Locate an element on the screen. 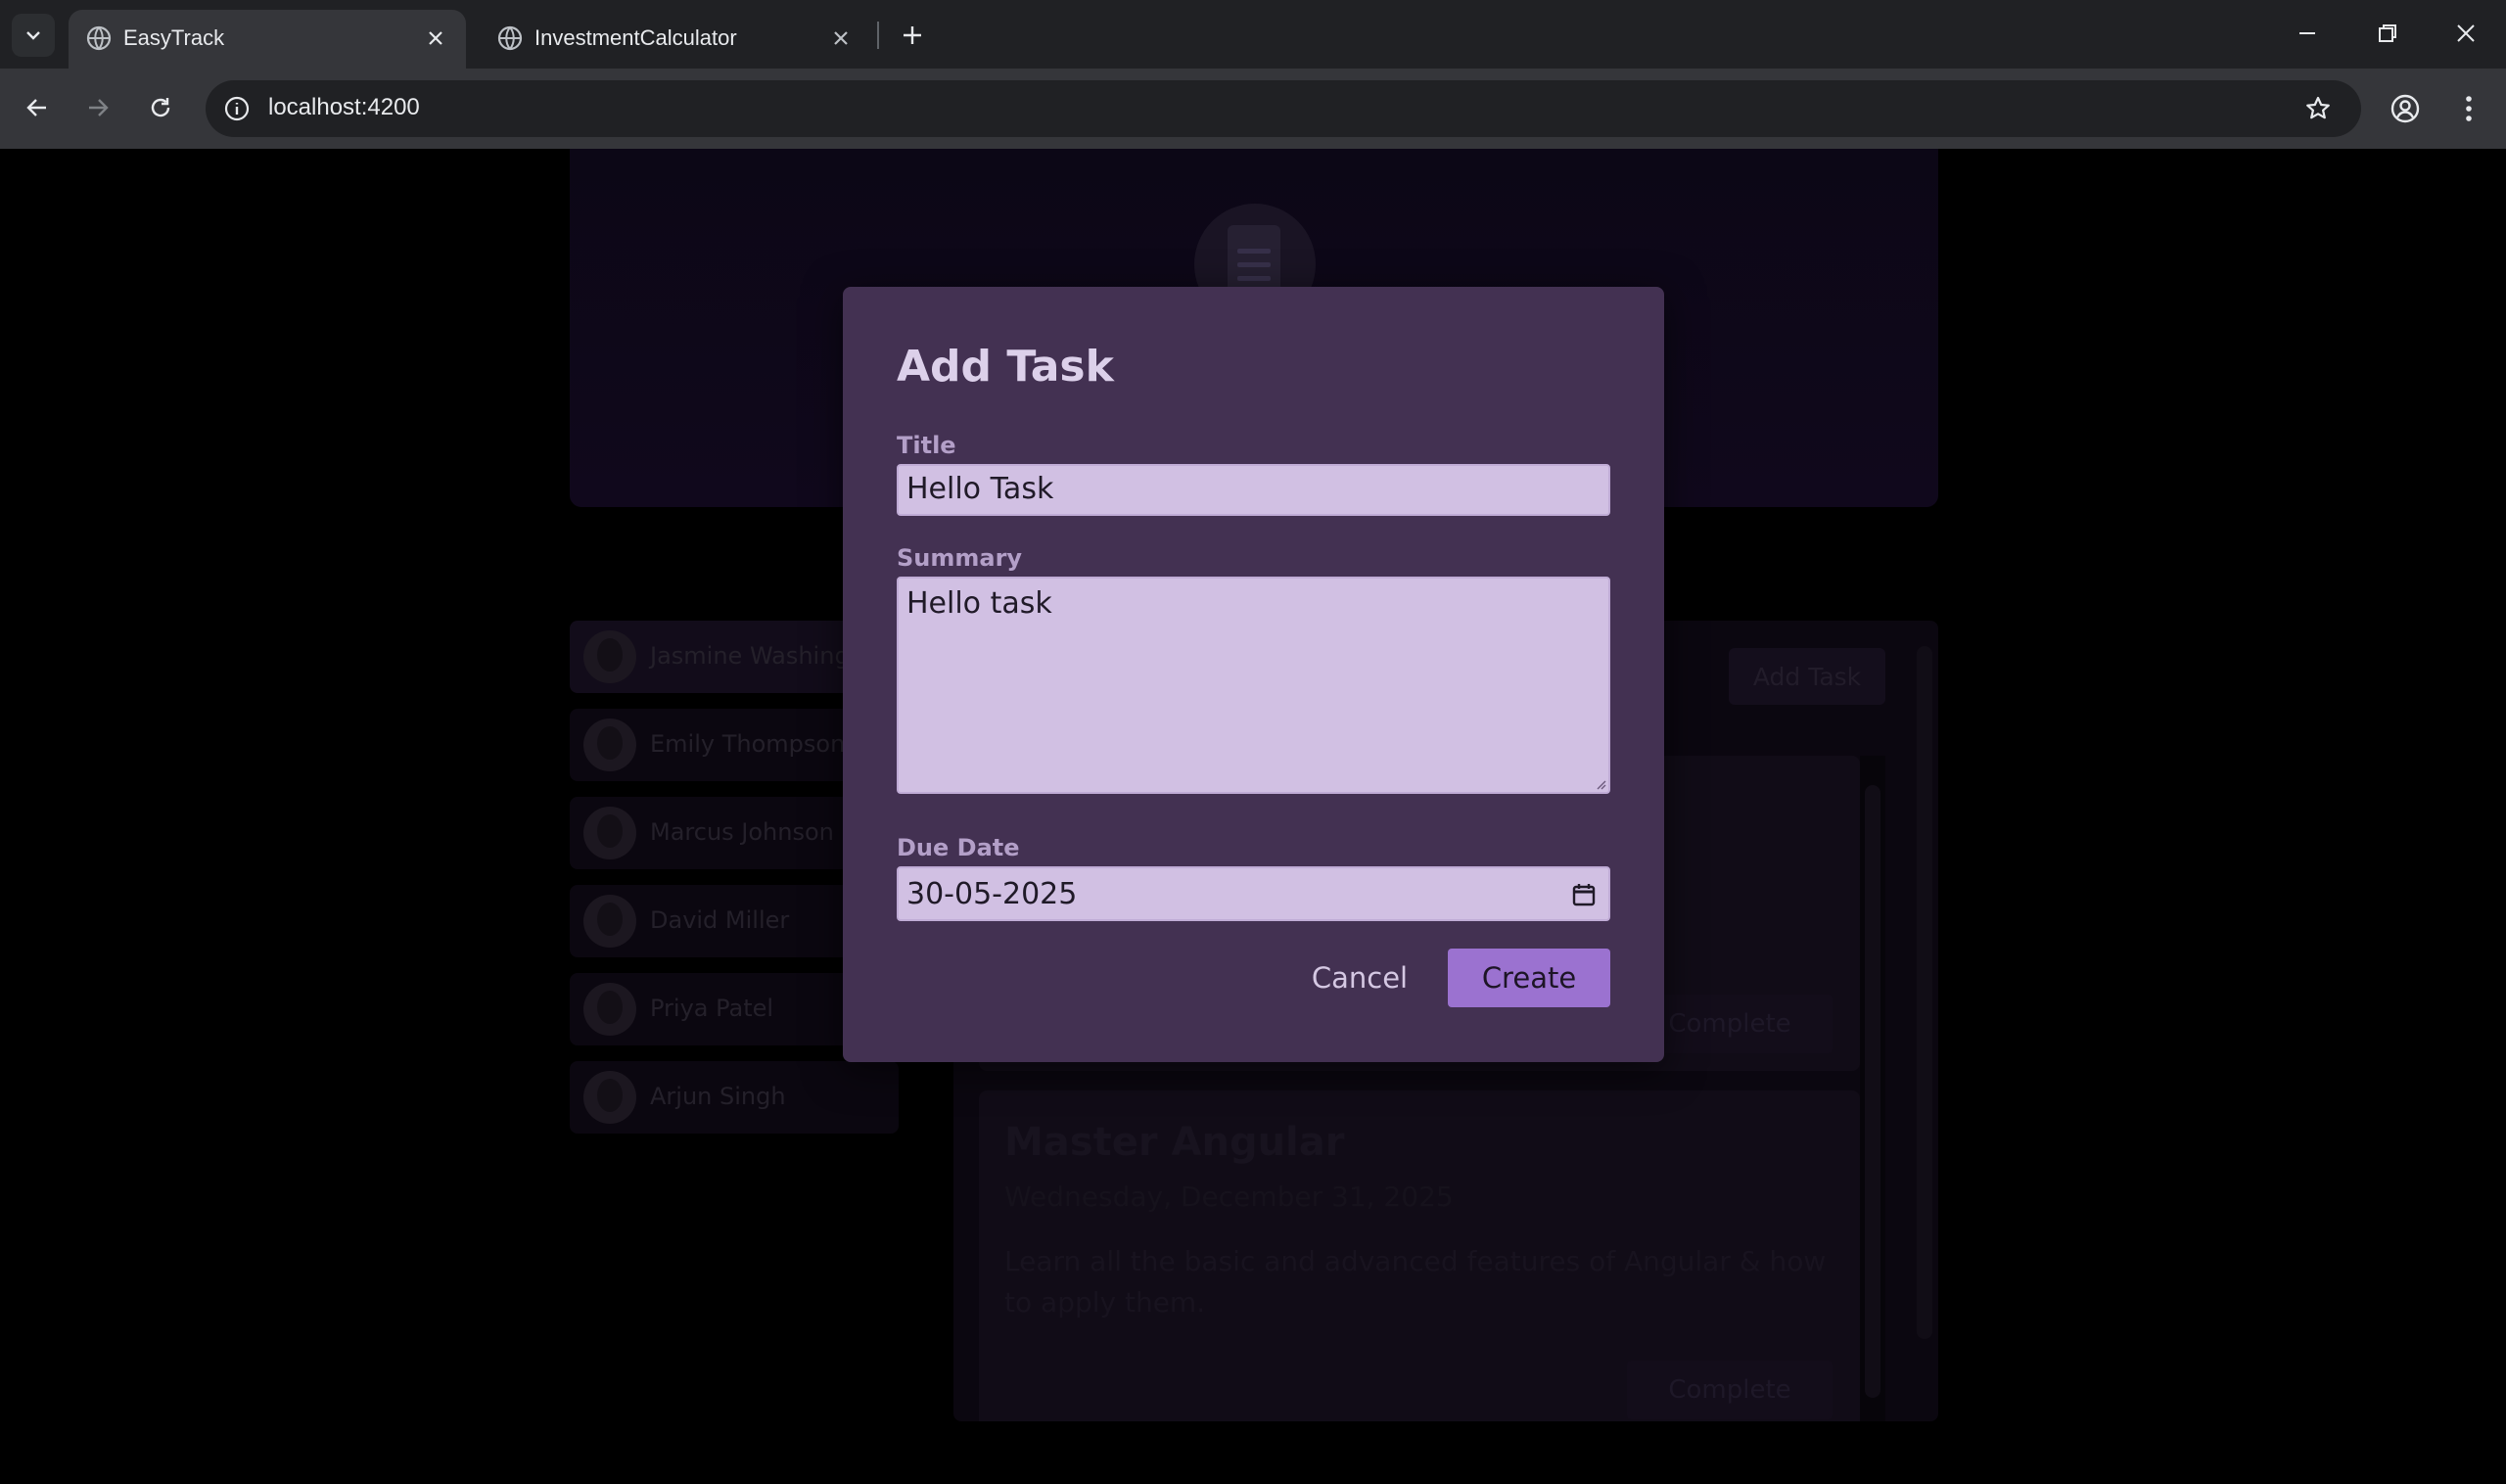 The width and height of the screenshot is (2506, 1484). tab-title: EasyTrack is located at coordinates (174, 37).